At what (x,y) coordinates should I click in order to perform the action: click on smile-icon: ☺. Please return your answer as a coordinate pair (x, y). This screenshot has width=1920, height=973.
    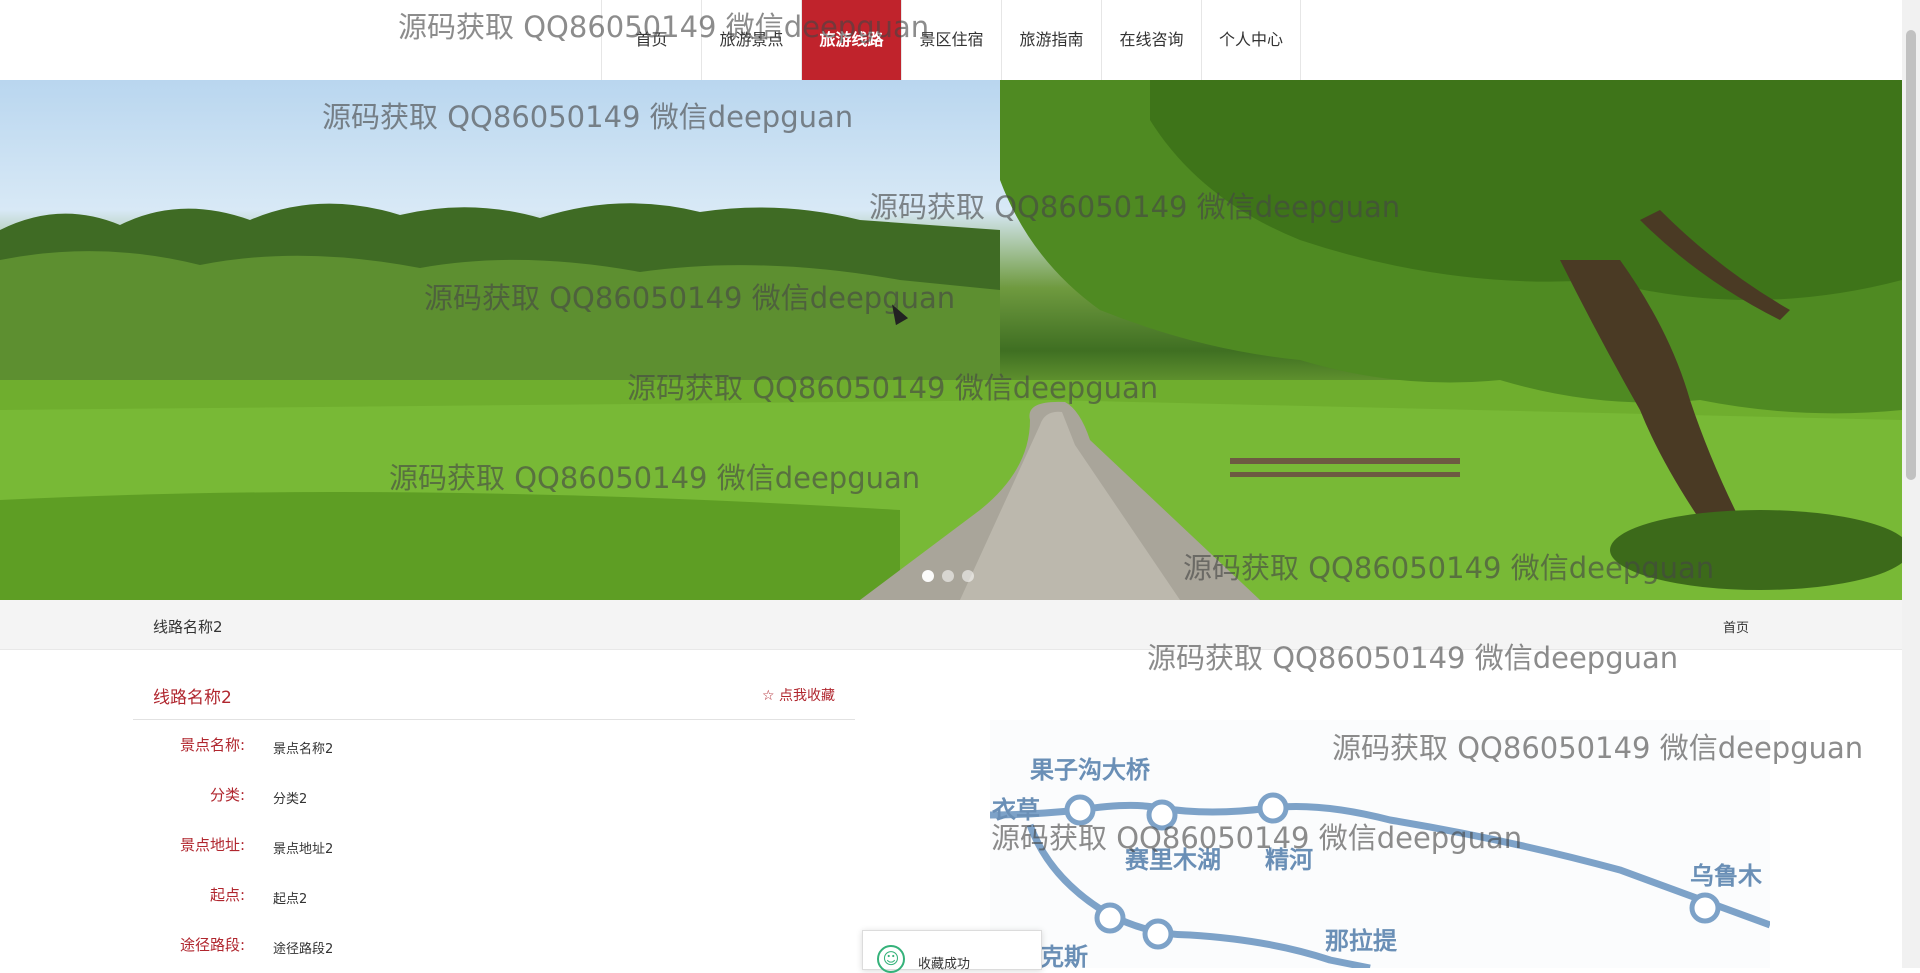
    Looking at the image, I should click on (891, 959).